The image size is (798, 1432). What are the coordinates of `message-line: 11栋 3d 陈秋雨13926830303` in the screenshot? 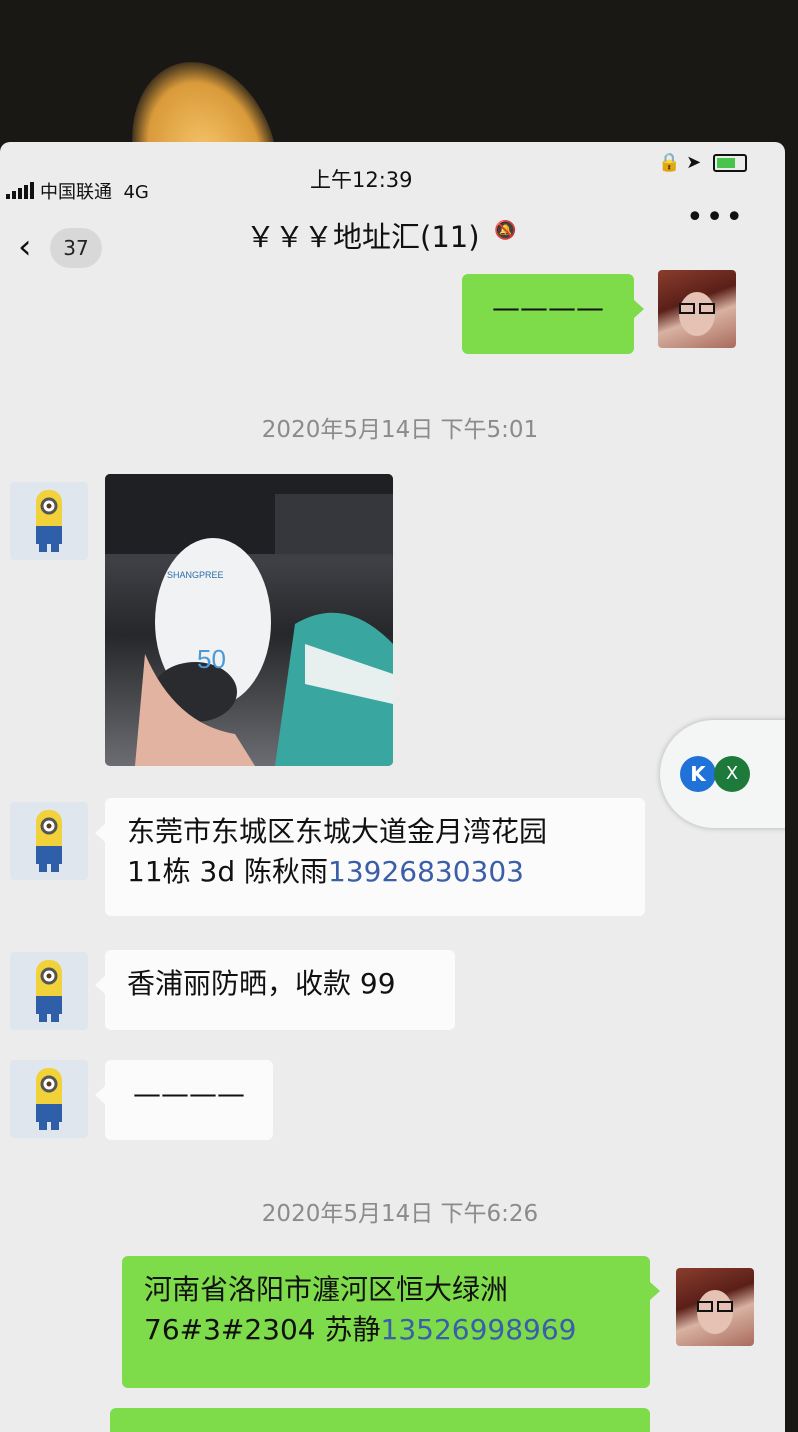 It's located at (325, 871).